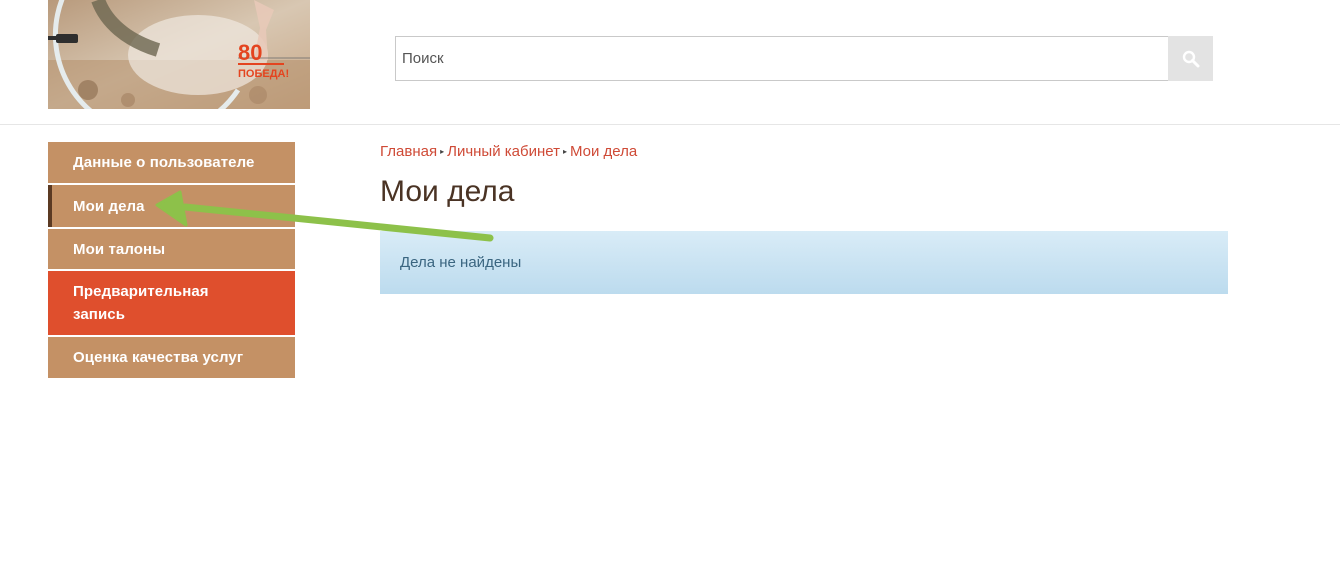 The image size is (1340, 563). I want to click on sidebar-item-label: Предварительная запись, so click(141, 303).